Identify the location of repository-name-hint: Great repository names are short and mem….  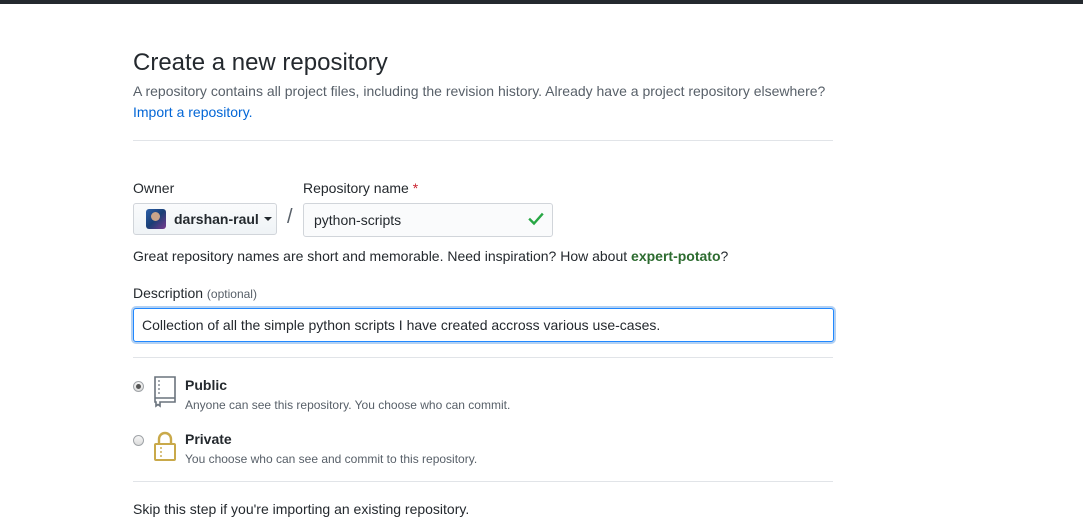
(430, 256).